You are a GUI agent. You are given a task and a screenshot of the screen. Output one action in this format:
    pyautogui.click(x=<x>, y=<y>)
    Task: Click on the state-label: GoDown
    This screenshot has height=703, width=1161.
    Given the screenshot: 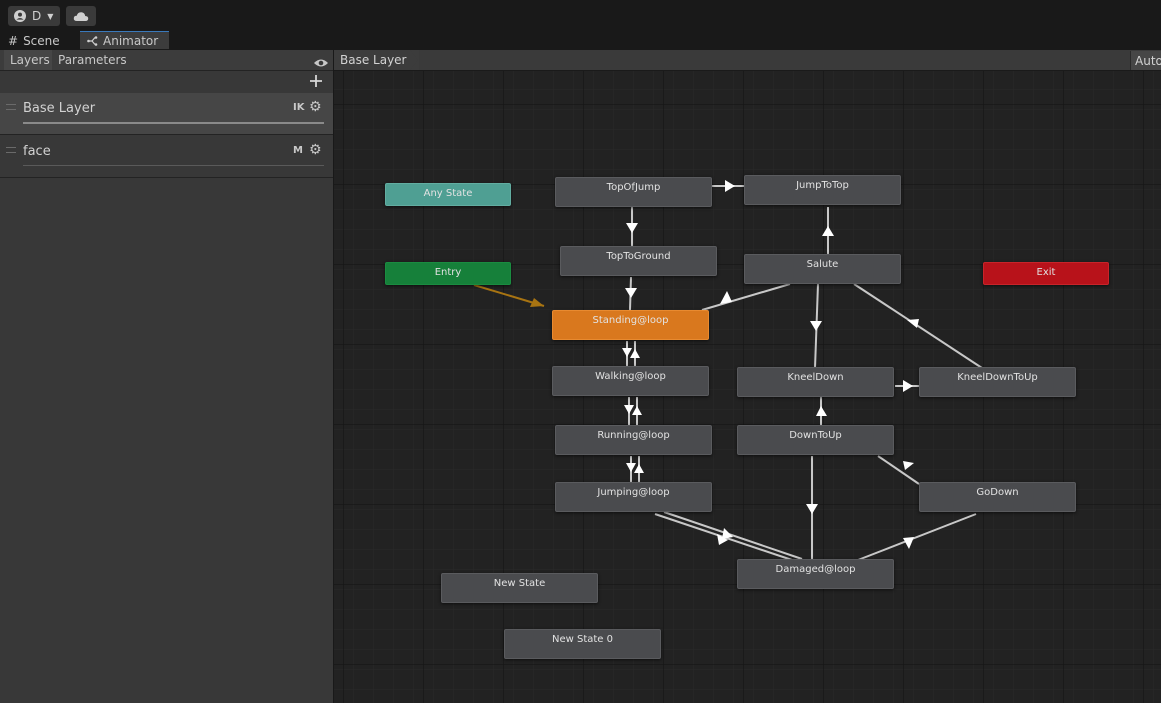 What is the action you would take?
    pyautogui.click(x=997, y=492)
    